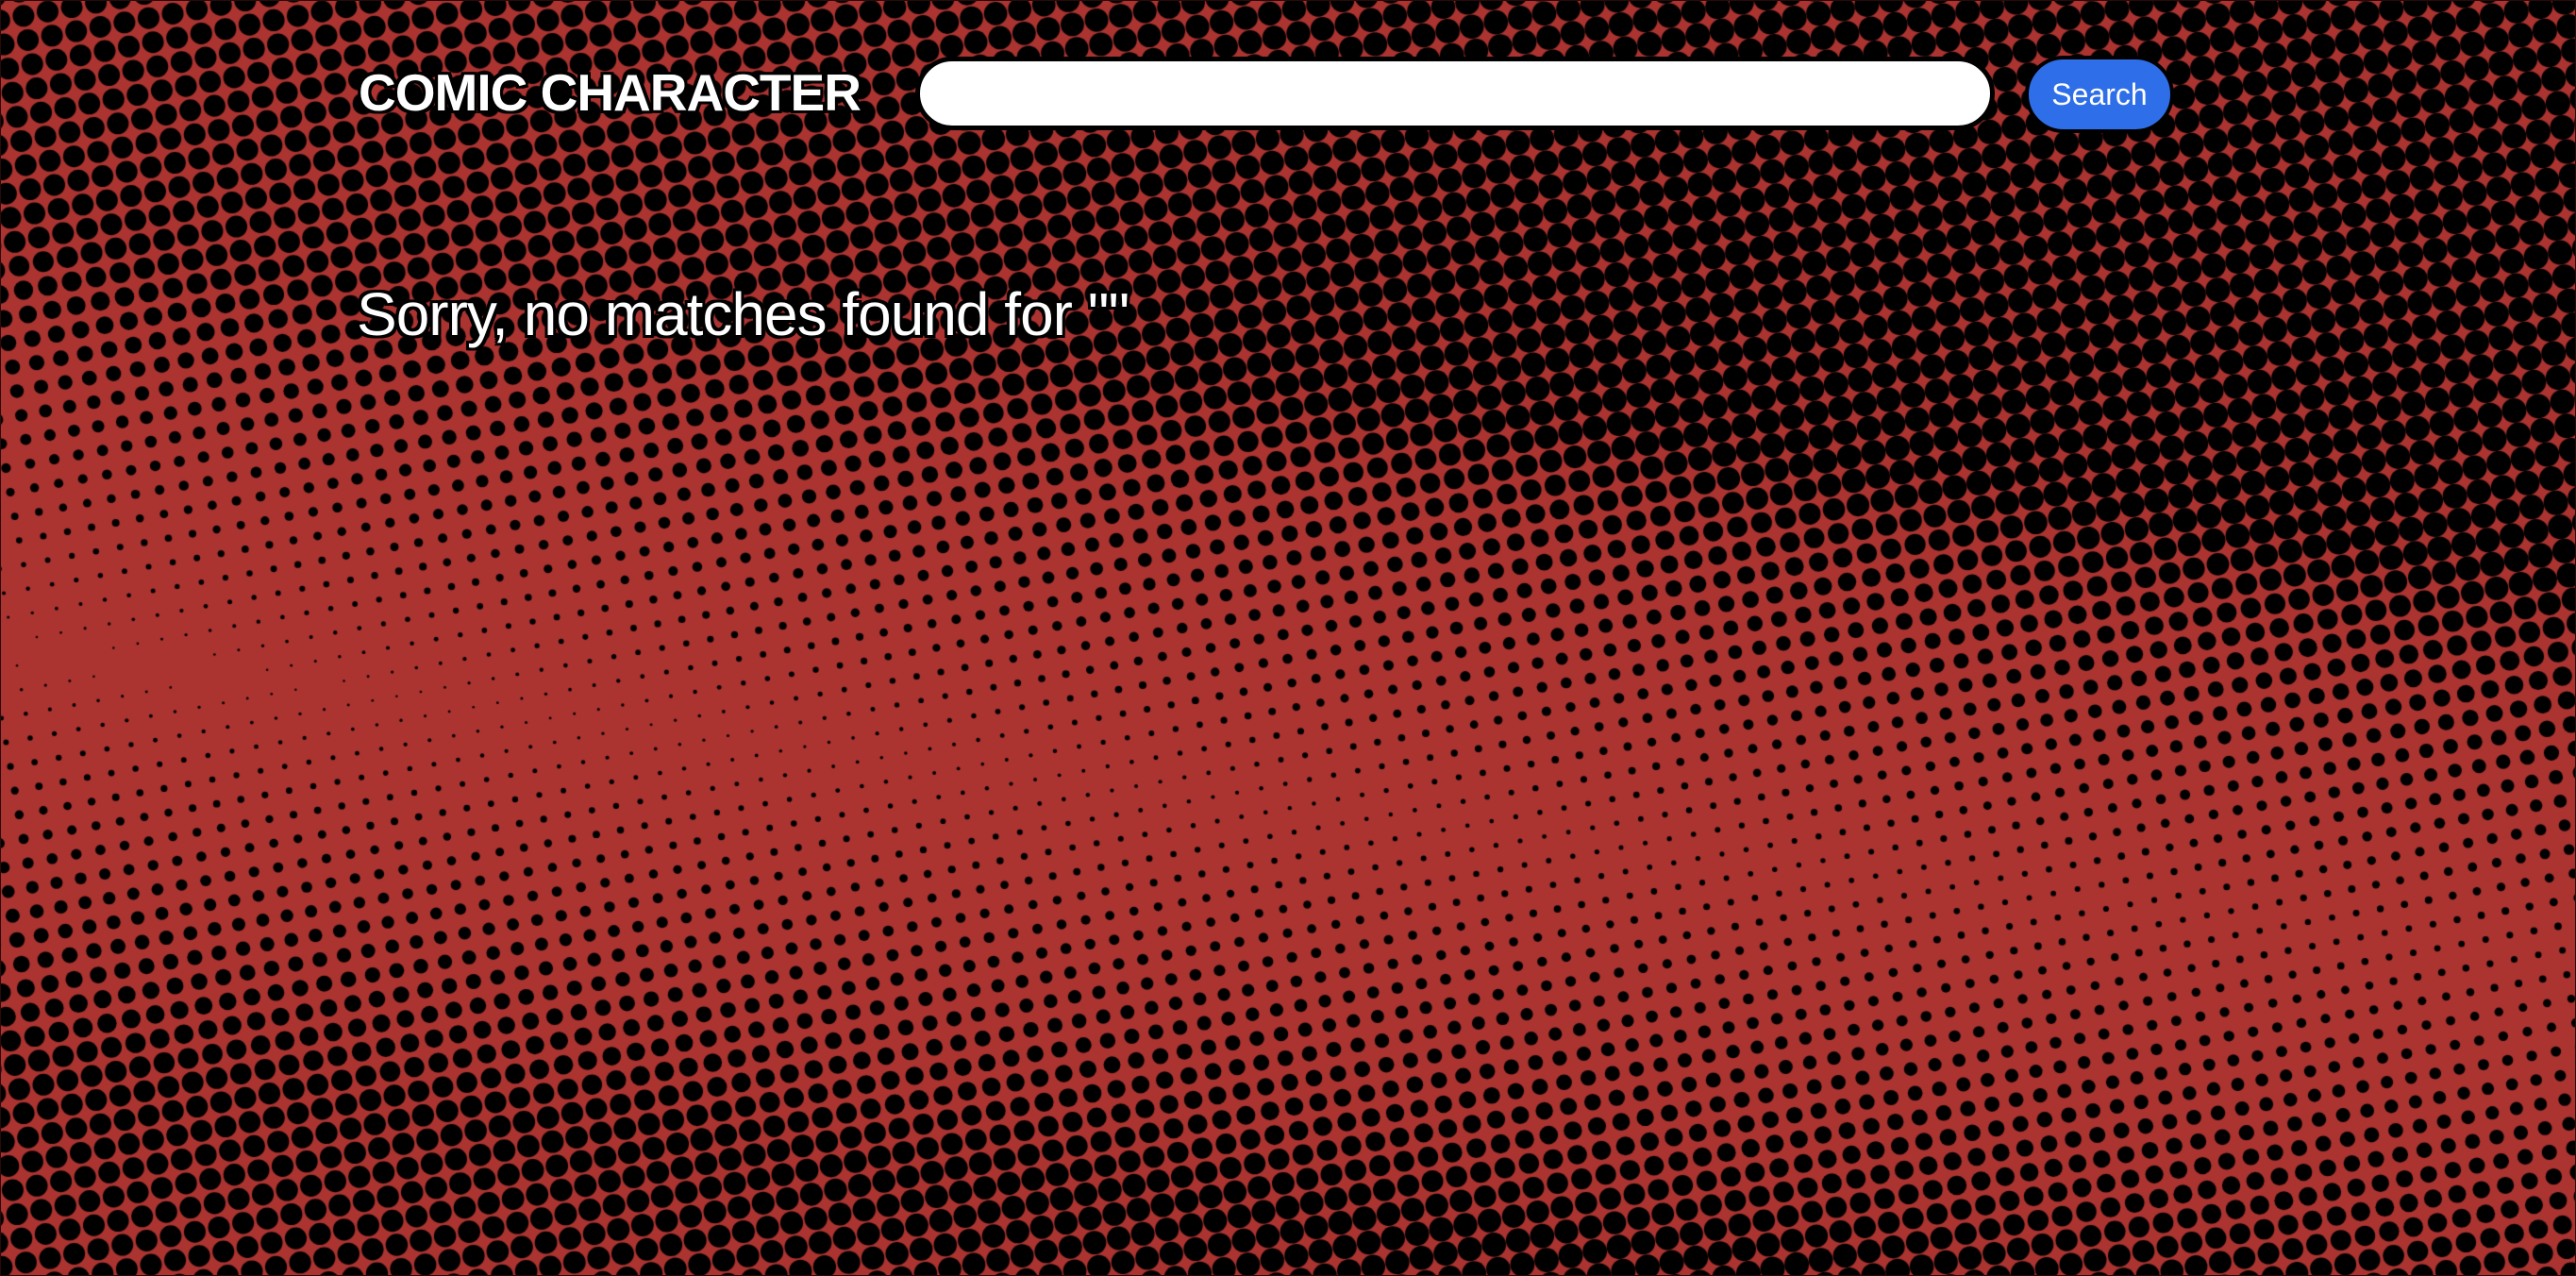 Image resolution: width=2576 pixels, height=1276 pixels. I want to click on header: COMIC CHARACTER Search, so click(1288, 94).